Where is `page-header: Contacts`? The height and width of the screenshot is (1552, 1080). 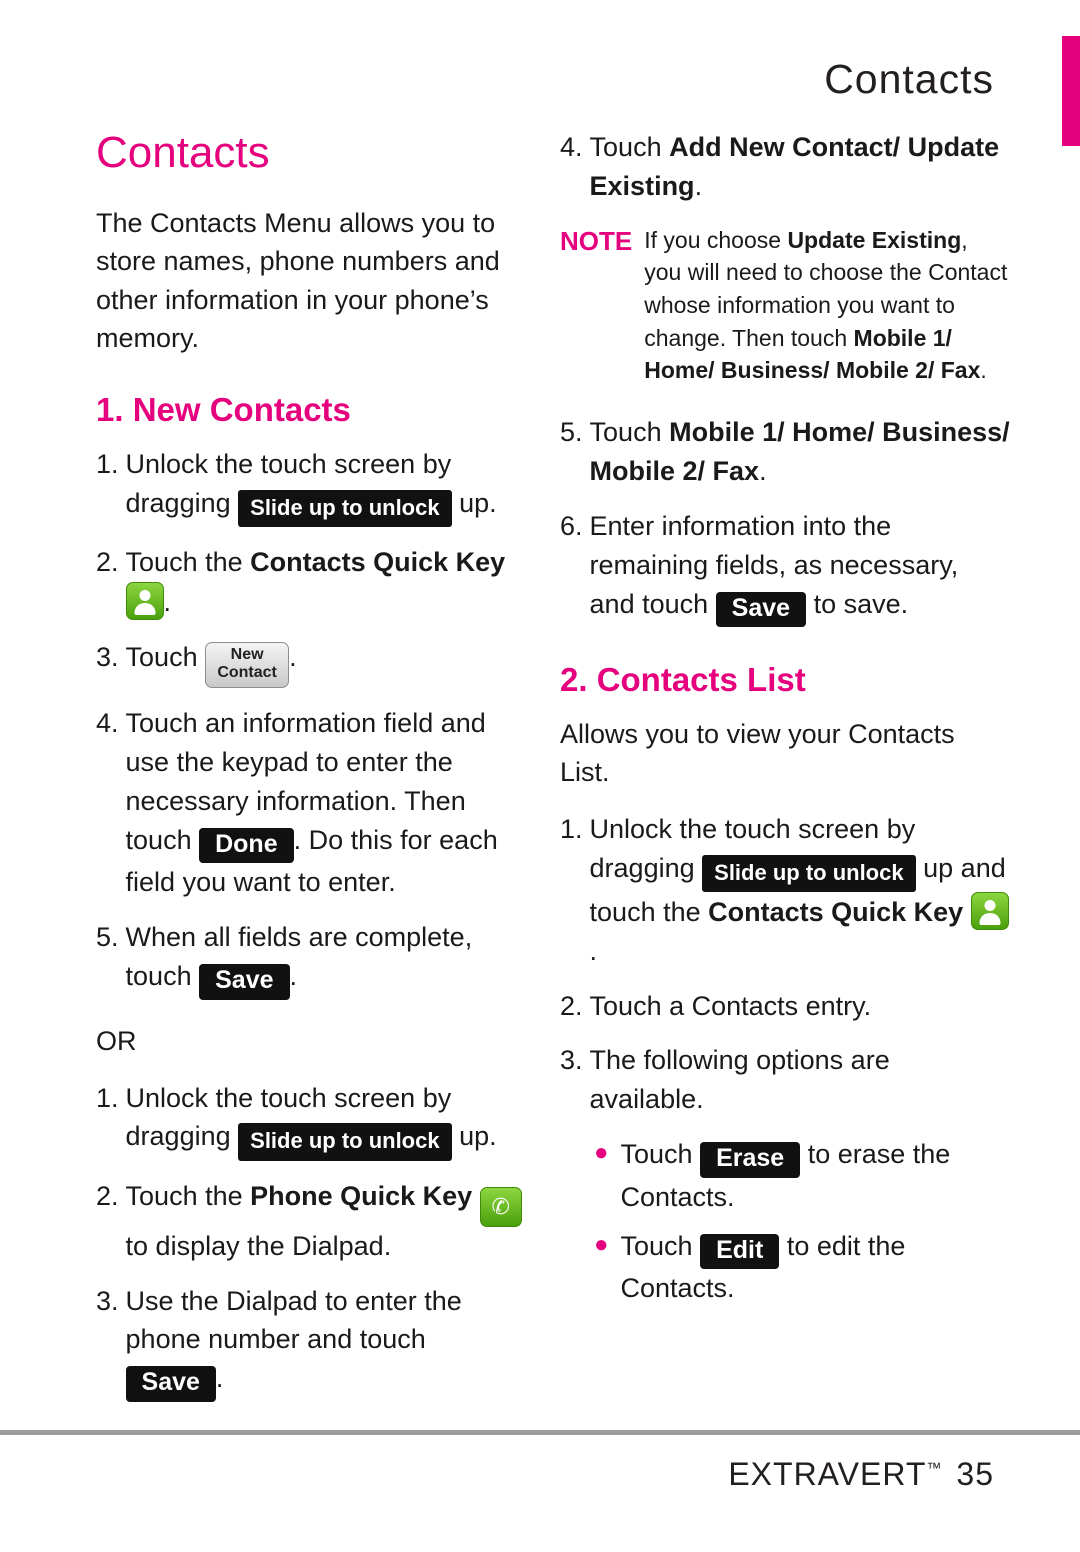 page-header: Contacts is located at coordinates (540, 87).